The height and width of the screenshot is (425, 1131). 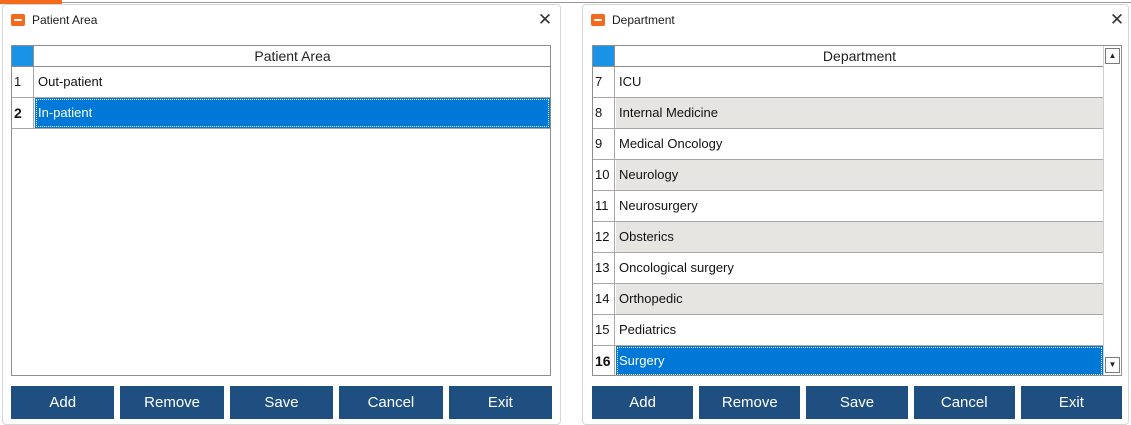 What do you see at coordinates (859, 237) in the screenshot?
I see `table-cell: Obsterics` at bounding box center [859, 237].